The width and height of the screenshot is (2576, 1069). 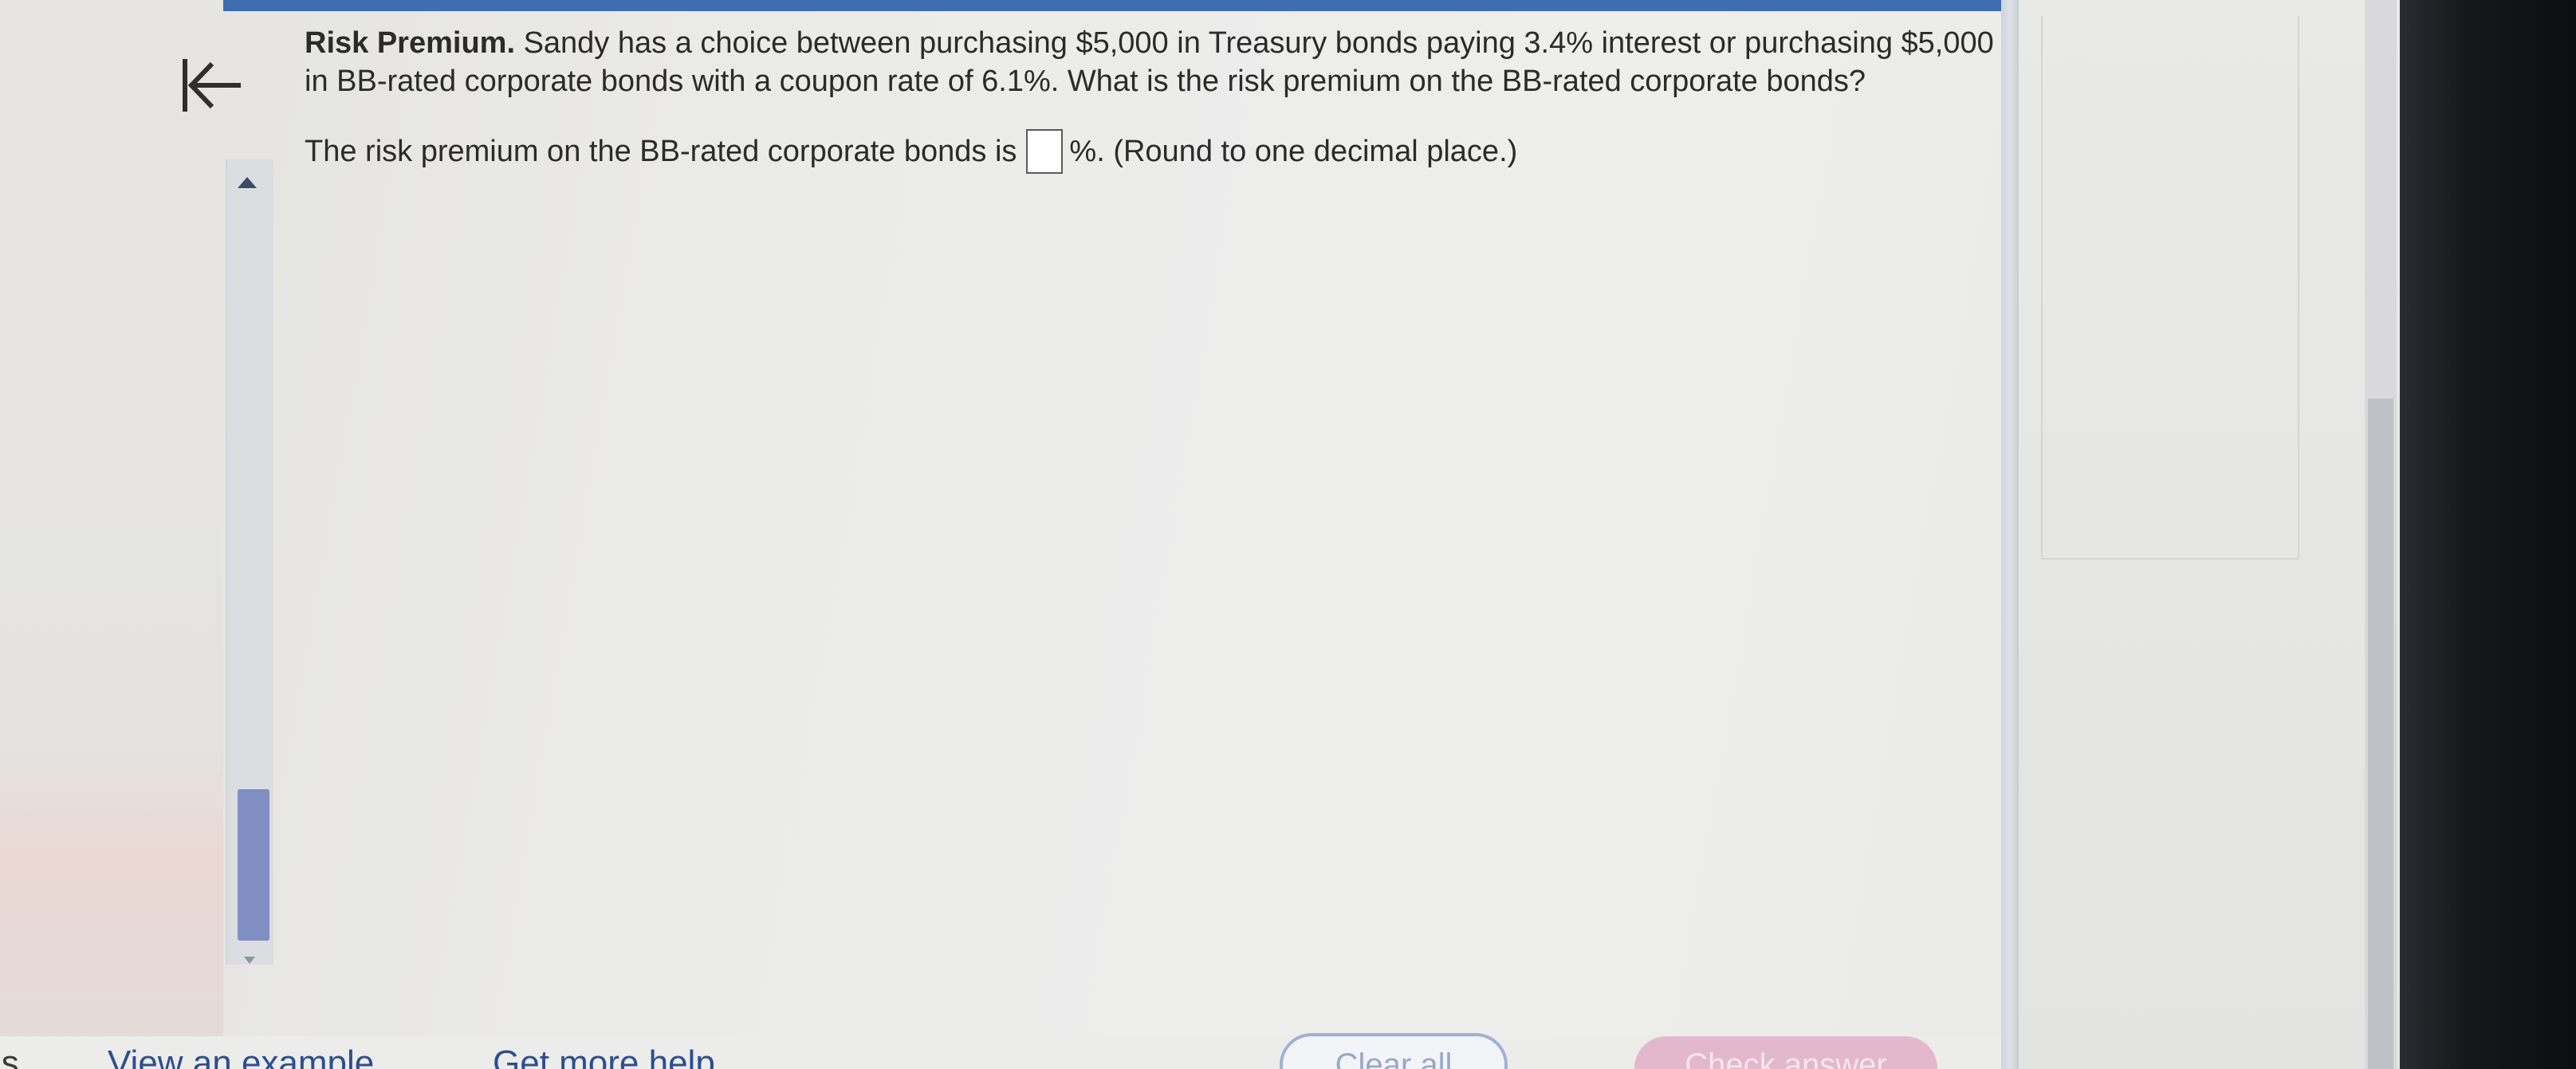 I want to click on top-accent-strip, so click(x=1004, y=5).